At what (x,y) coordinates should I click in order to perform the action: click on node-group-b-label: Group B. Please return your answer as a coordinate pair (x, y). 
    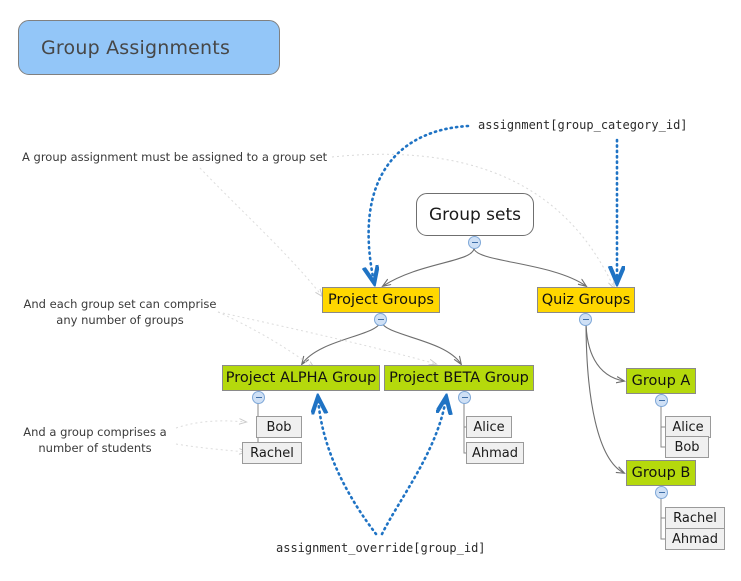
    Looking at the image, I should click on (661, 473).